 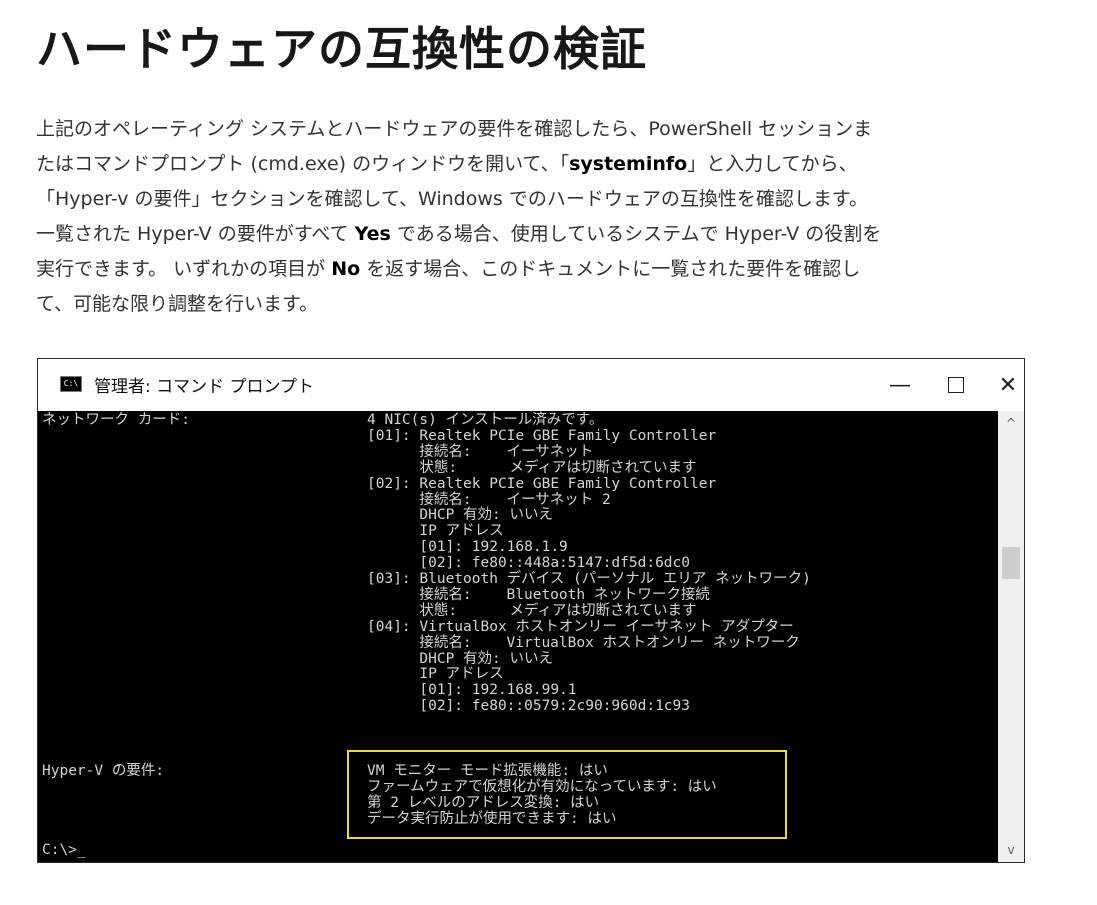 I want to click on para-text: である場合、使用しているシステムで Hyper-V の役割を, so click(x=636, y=234).